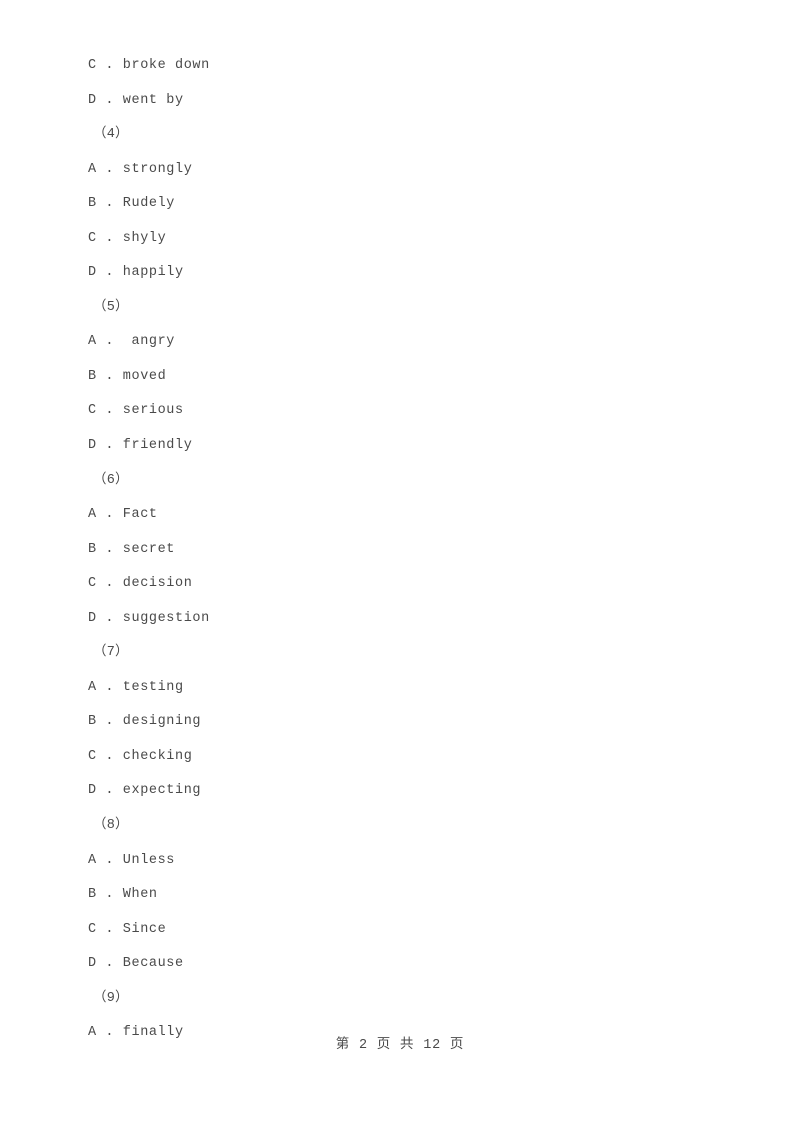 This screenshot has height=1132, width=800. Describe the element at coordinates (136, 273) in the screenshot. I see `answer-option: D . happily` at that location.